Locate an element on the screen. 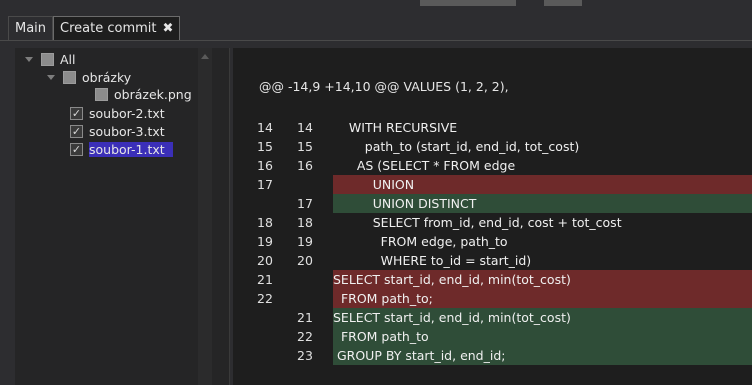  tab-label: Create commit is located at coordinates (108, 28).